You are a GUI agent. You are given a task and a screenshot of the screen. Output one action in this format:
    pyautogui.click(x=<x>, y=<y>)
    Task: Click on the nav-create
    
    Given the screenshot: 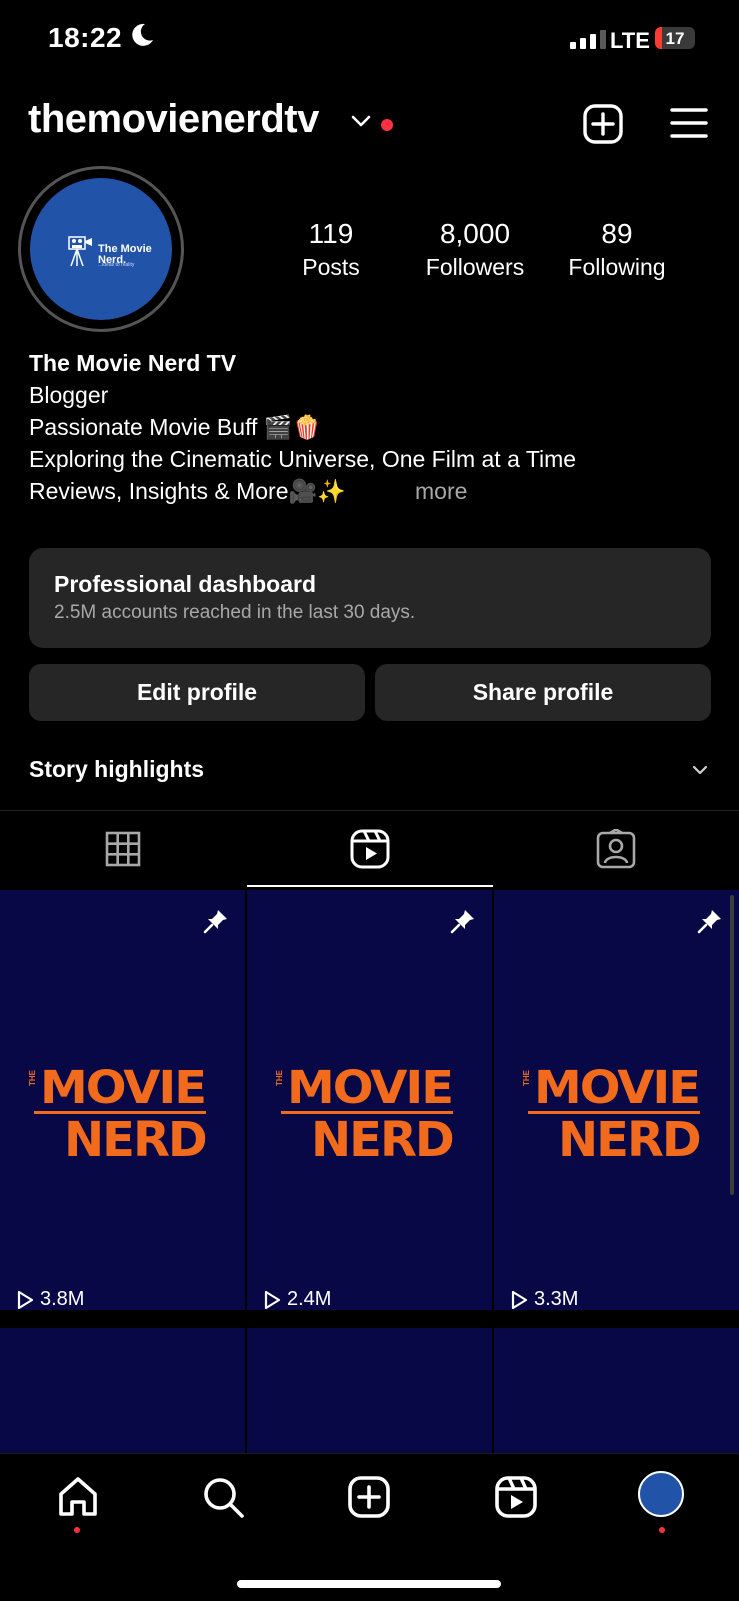 What is the action you would take?
    pyautogui.click(x=369, y=1500)
    